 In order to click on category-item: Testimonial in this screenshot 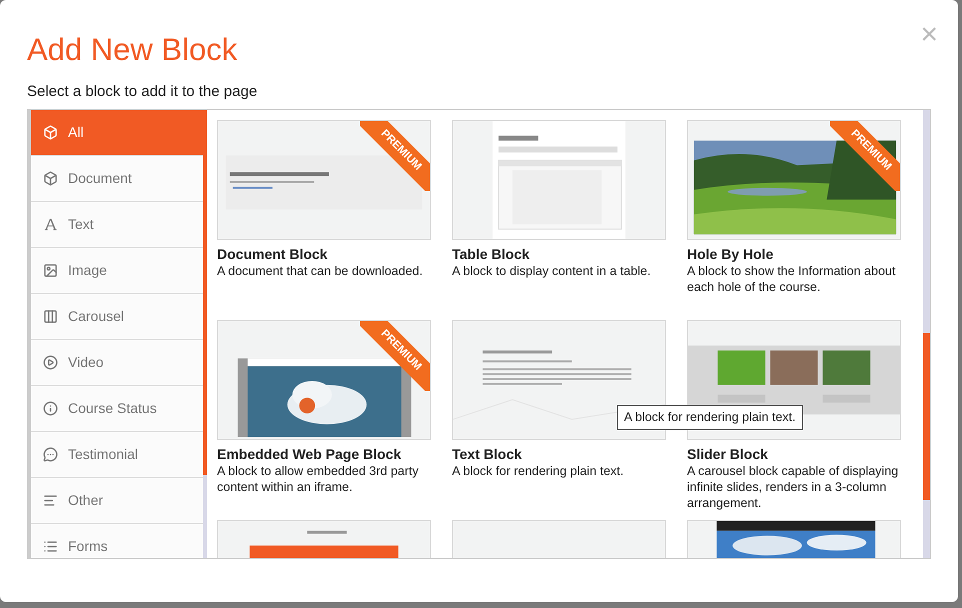, I will do `click(117, 455)`.